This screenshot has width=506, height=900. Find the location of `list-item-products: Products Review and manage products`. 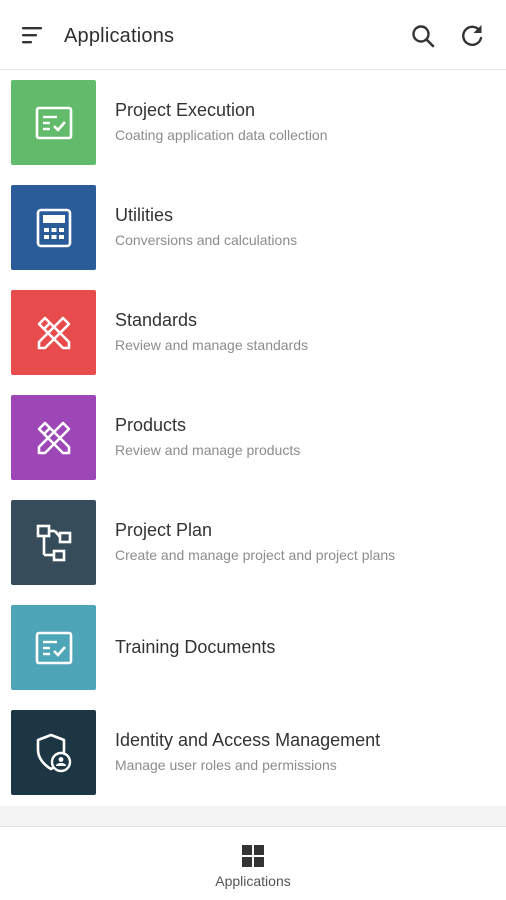

list-item-products: Products Review and manage products is located at coordinates (253, 438).